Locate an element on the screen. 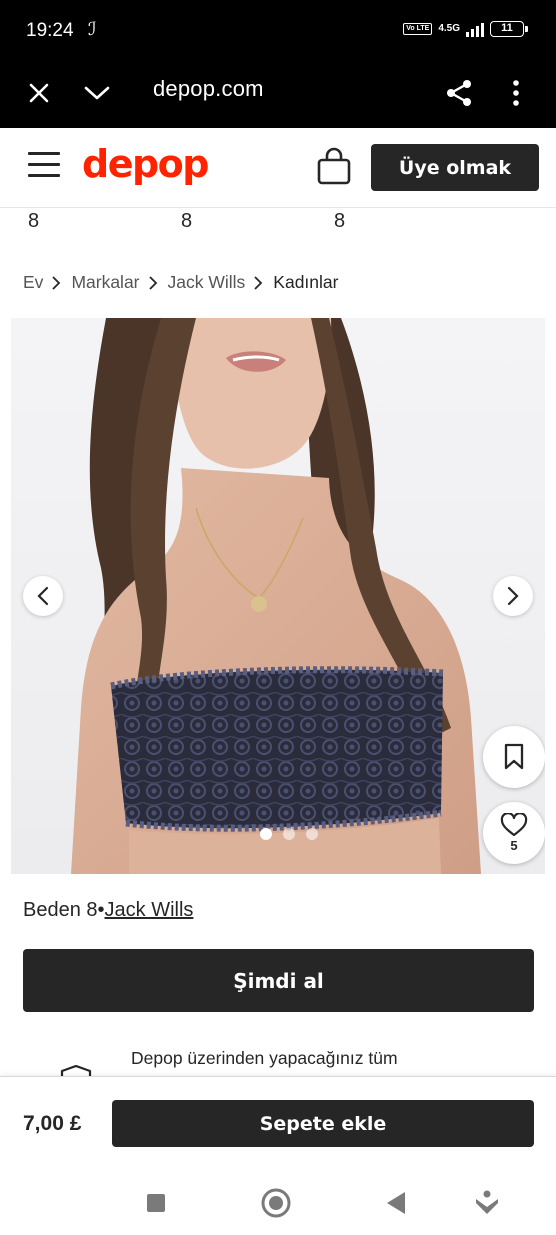  join-button: Üye olmak is located at coordinates (455, 167).